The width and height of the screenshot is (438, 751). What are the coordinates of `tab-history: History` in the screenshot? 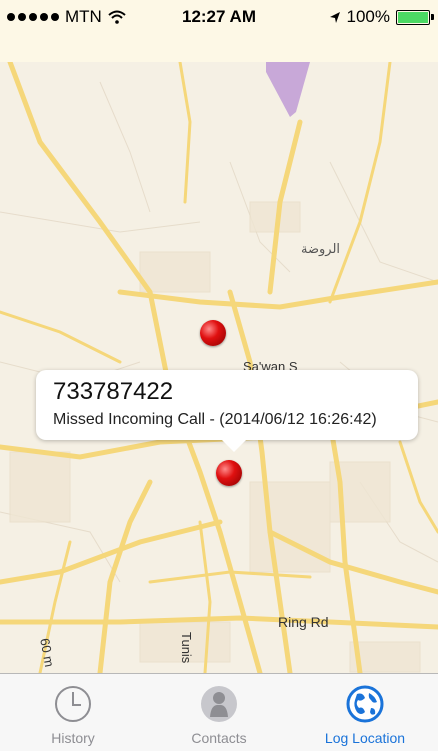 It's located at (73, 712).